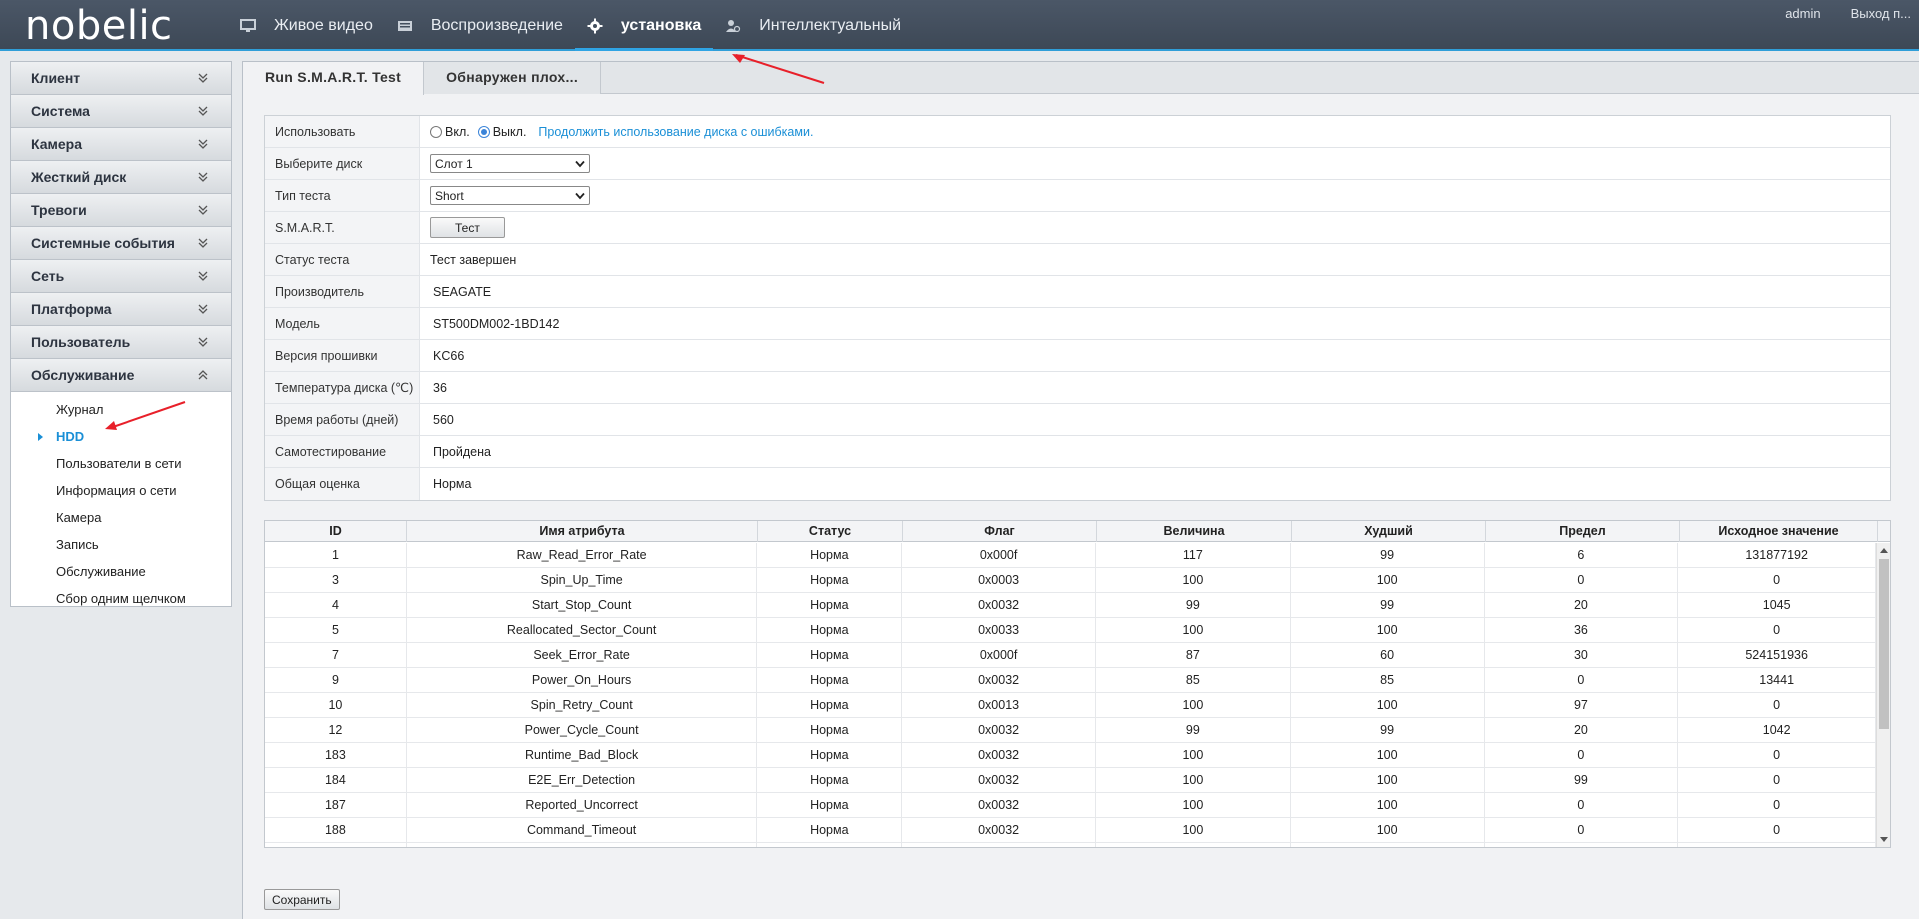 The height and width of the screenshot is (919, 1919). Describe the element at coordinates (336, 580) in the screenshot. I see `cell-id: 3` at that location.